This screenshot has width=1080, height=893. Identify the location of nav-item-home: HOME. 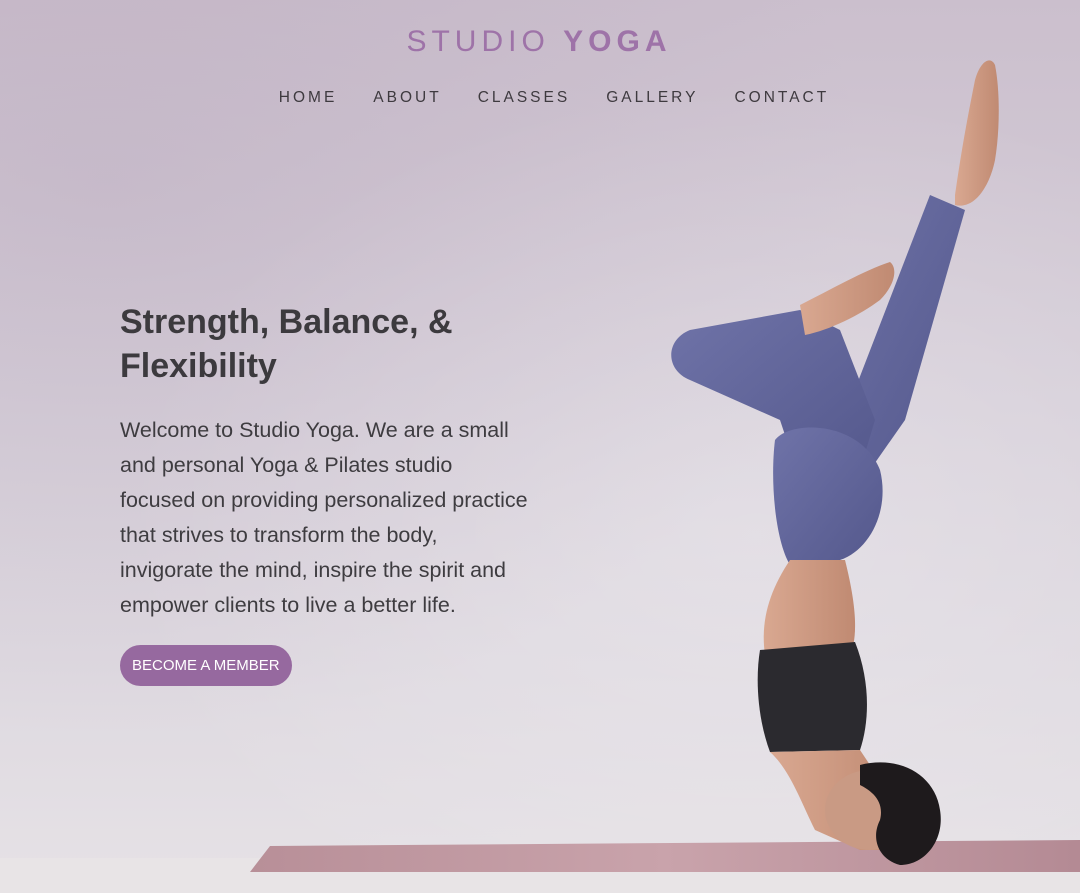
(308, 98).